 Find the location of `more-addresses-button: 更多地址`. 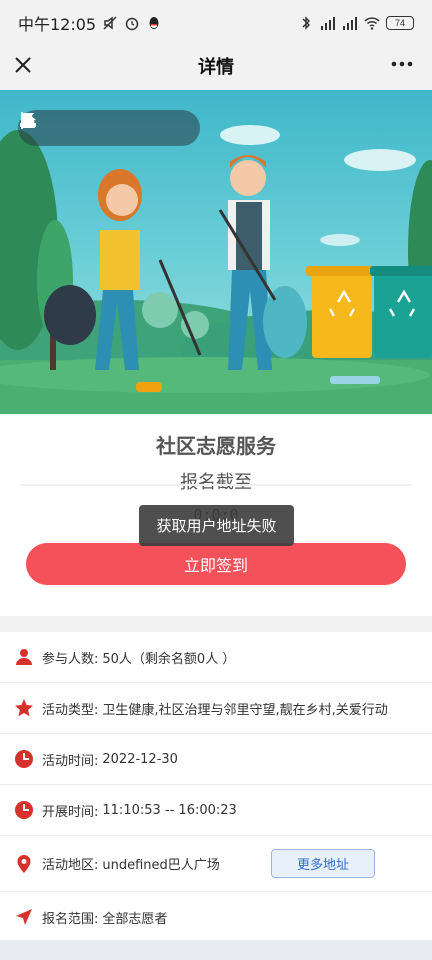

more-addresses-button: 更多地址 is located at coordinates (323, 863).